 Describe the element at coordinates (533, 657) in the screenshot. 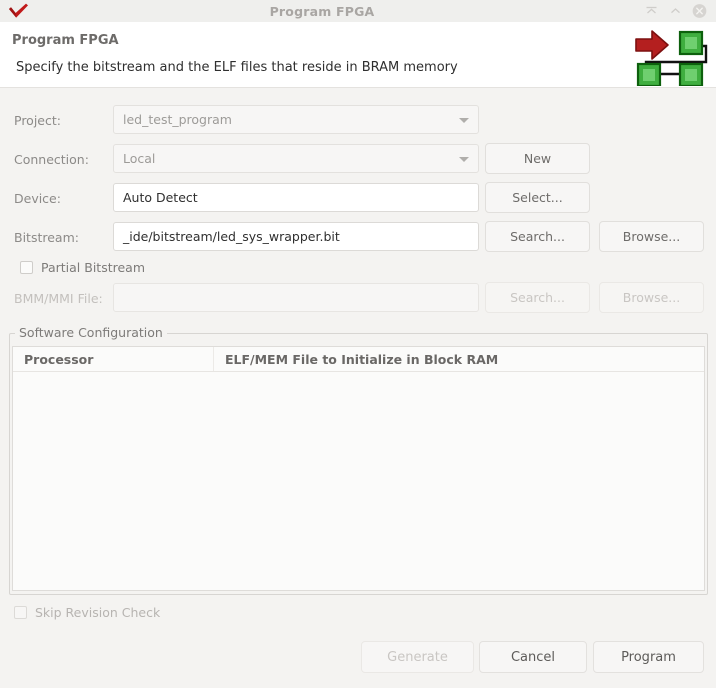

I see `cancel-button: Cancel` at that location.